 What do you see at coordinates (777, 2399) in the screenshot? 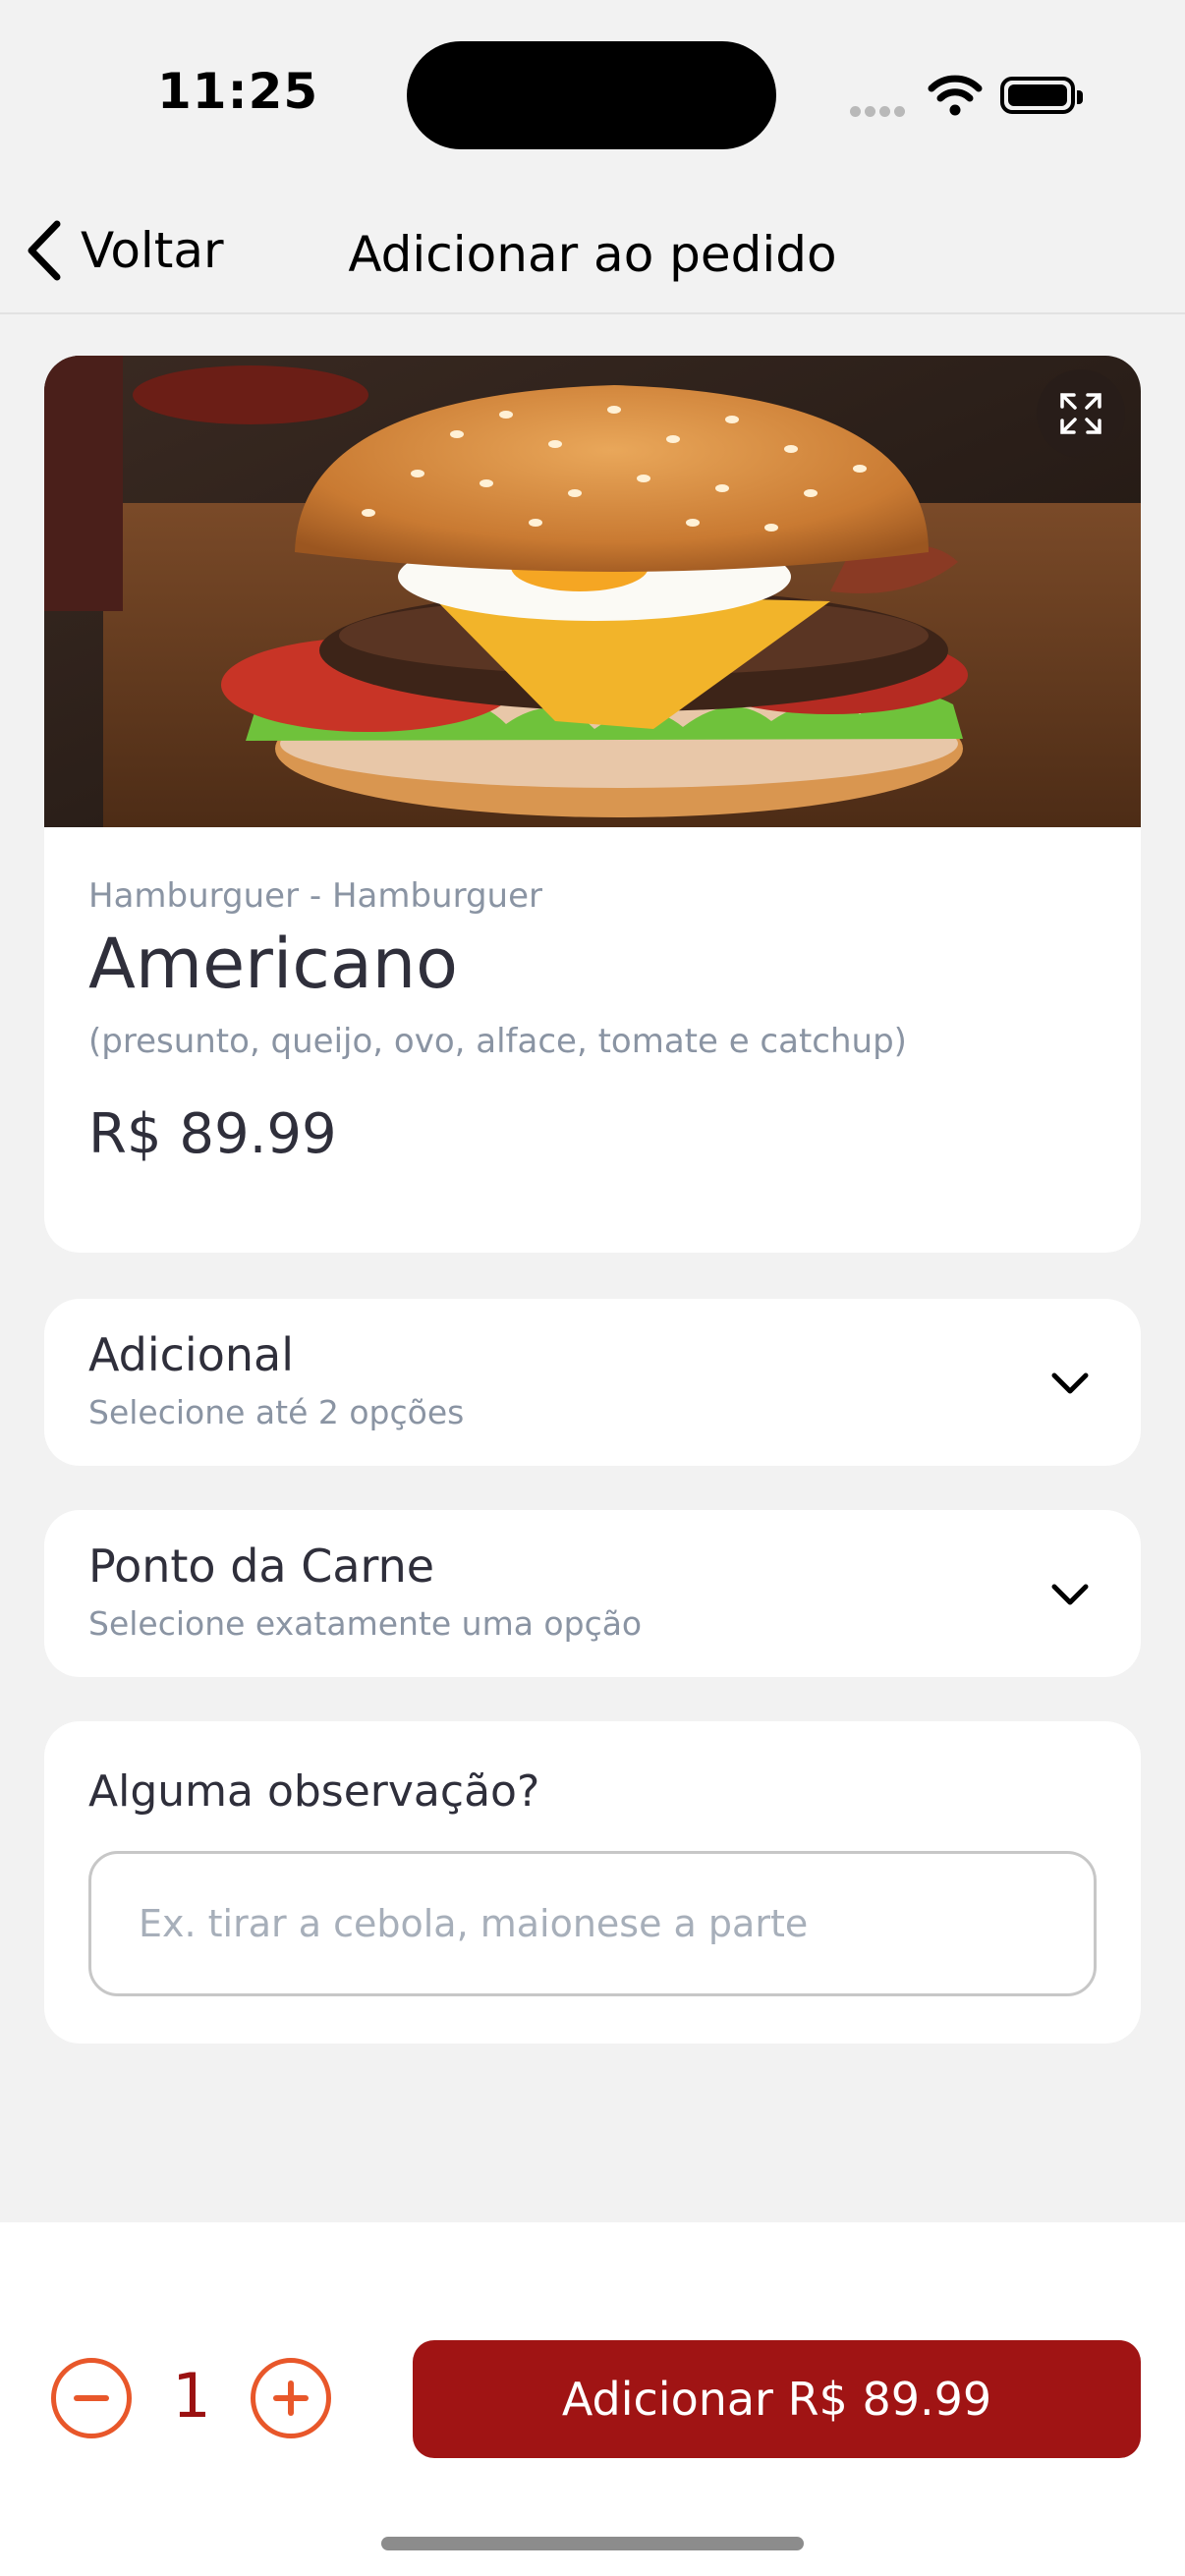
I see `add-to-order-button: Adicionar R$ 89.99` at bounding box center [777, 2399].